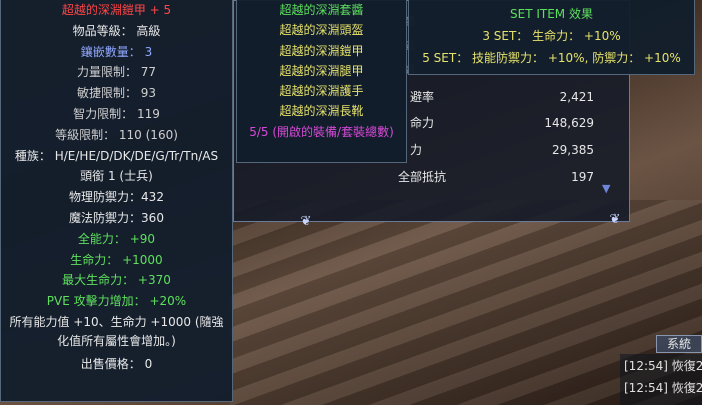  What do you see at coordinates (502, 97) in the screenshot?
I see `stat-row-evasion: 避率 2,421` at bounding box center [502, 97].